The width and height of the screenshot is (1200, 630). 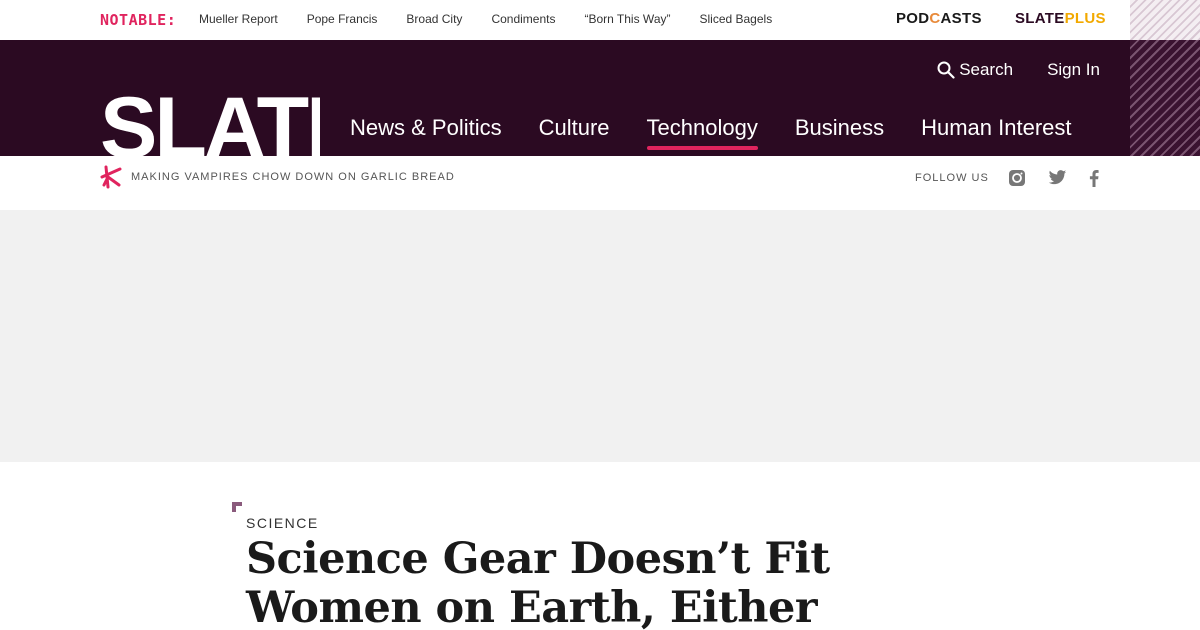 What do you see at coordinates (946, 70) in the screenshot?
I see `search-icon` at bounding box center [946, 70].